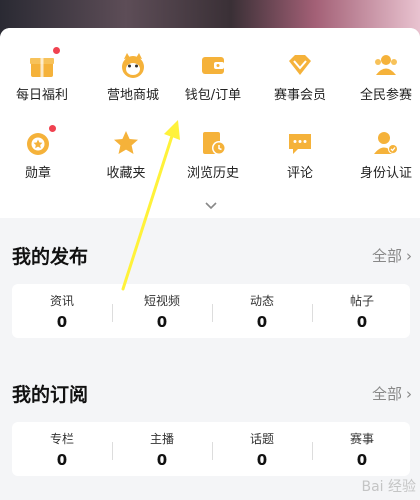 This screenshot has width=420, height=500. I want to click on grid-item-medals: 勋章, so click(40, 153).